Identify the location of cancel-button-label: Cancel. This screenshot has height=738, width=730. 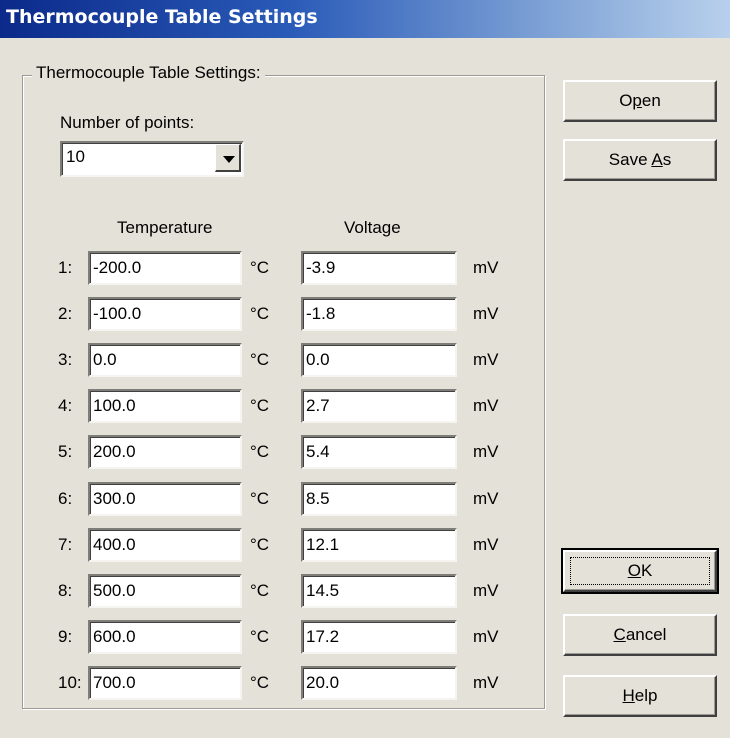
(640, 634).